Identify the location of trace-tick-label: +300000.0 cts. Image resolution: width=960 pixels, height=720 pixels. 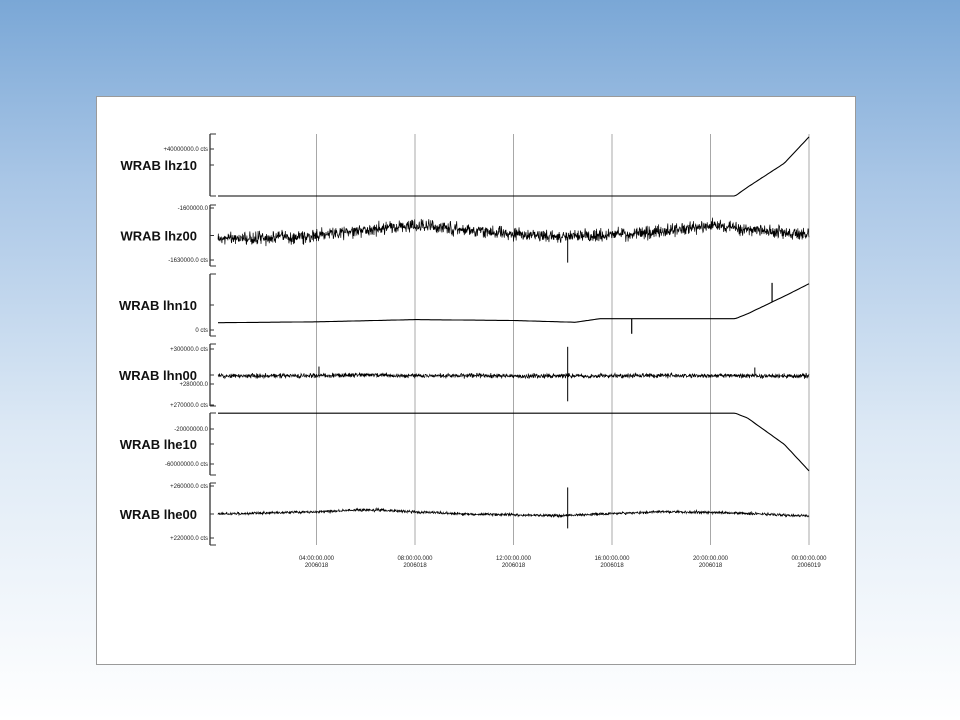
(189, 350).